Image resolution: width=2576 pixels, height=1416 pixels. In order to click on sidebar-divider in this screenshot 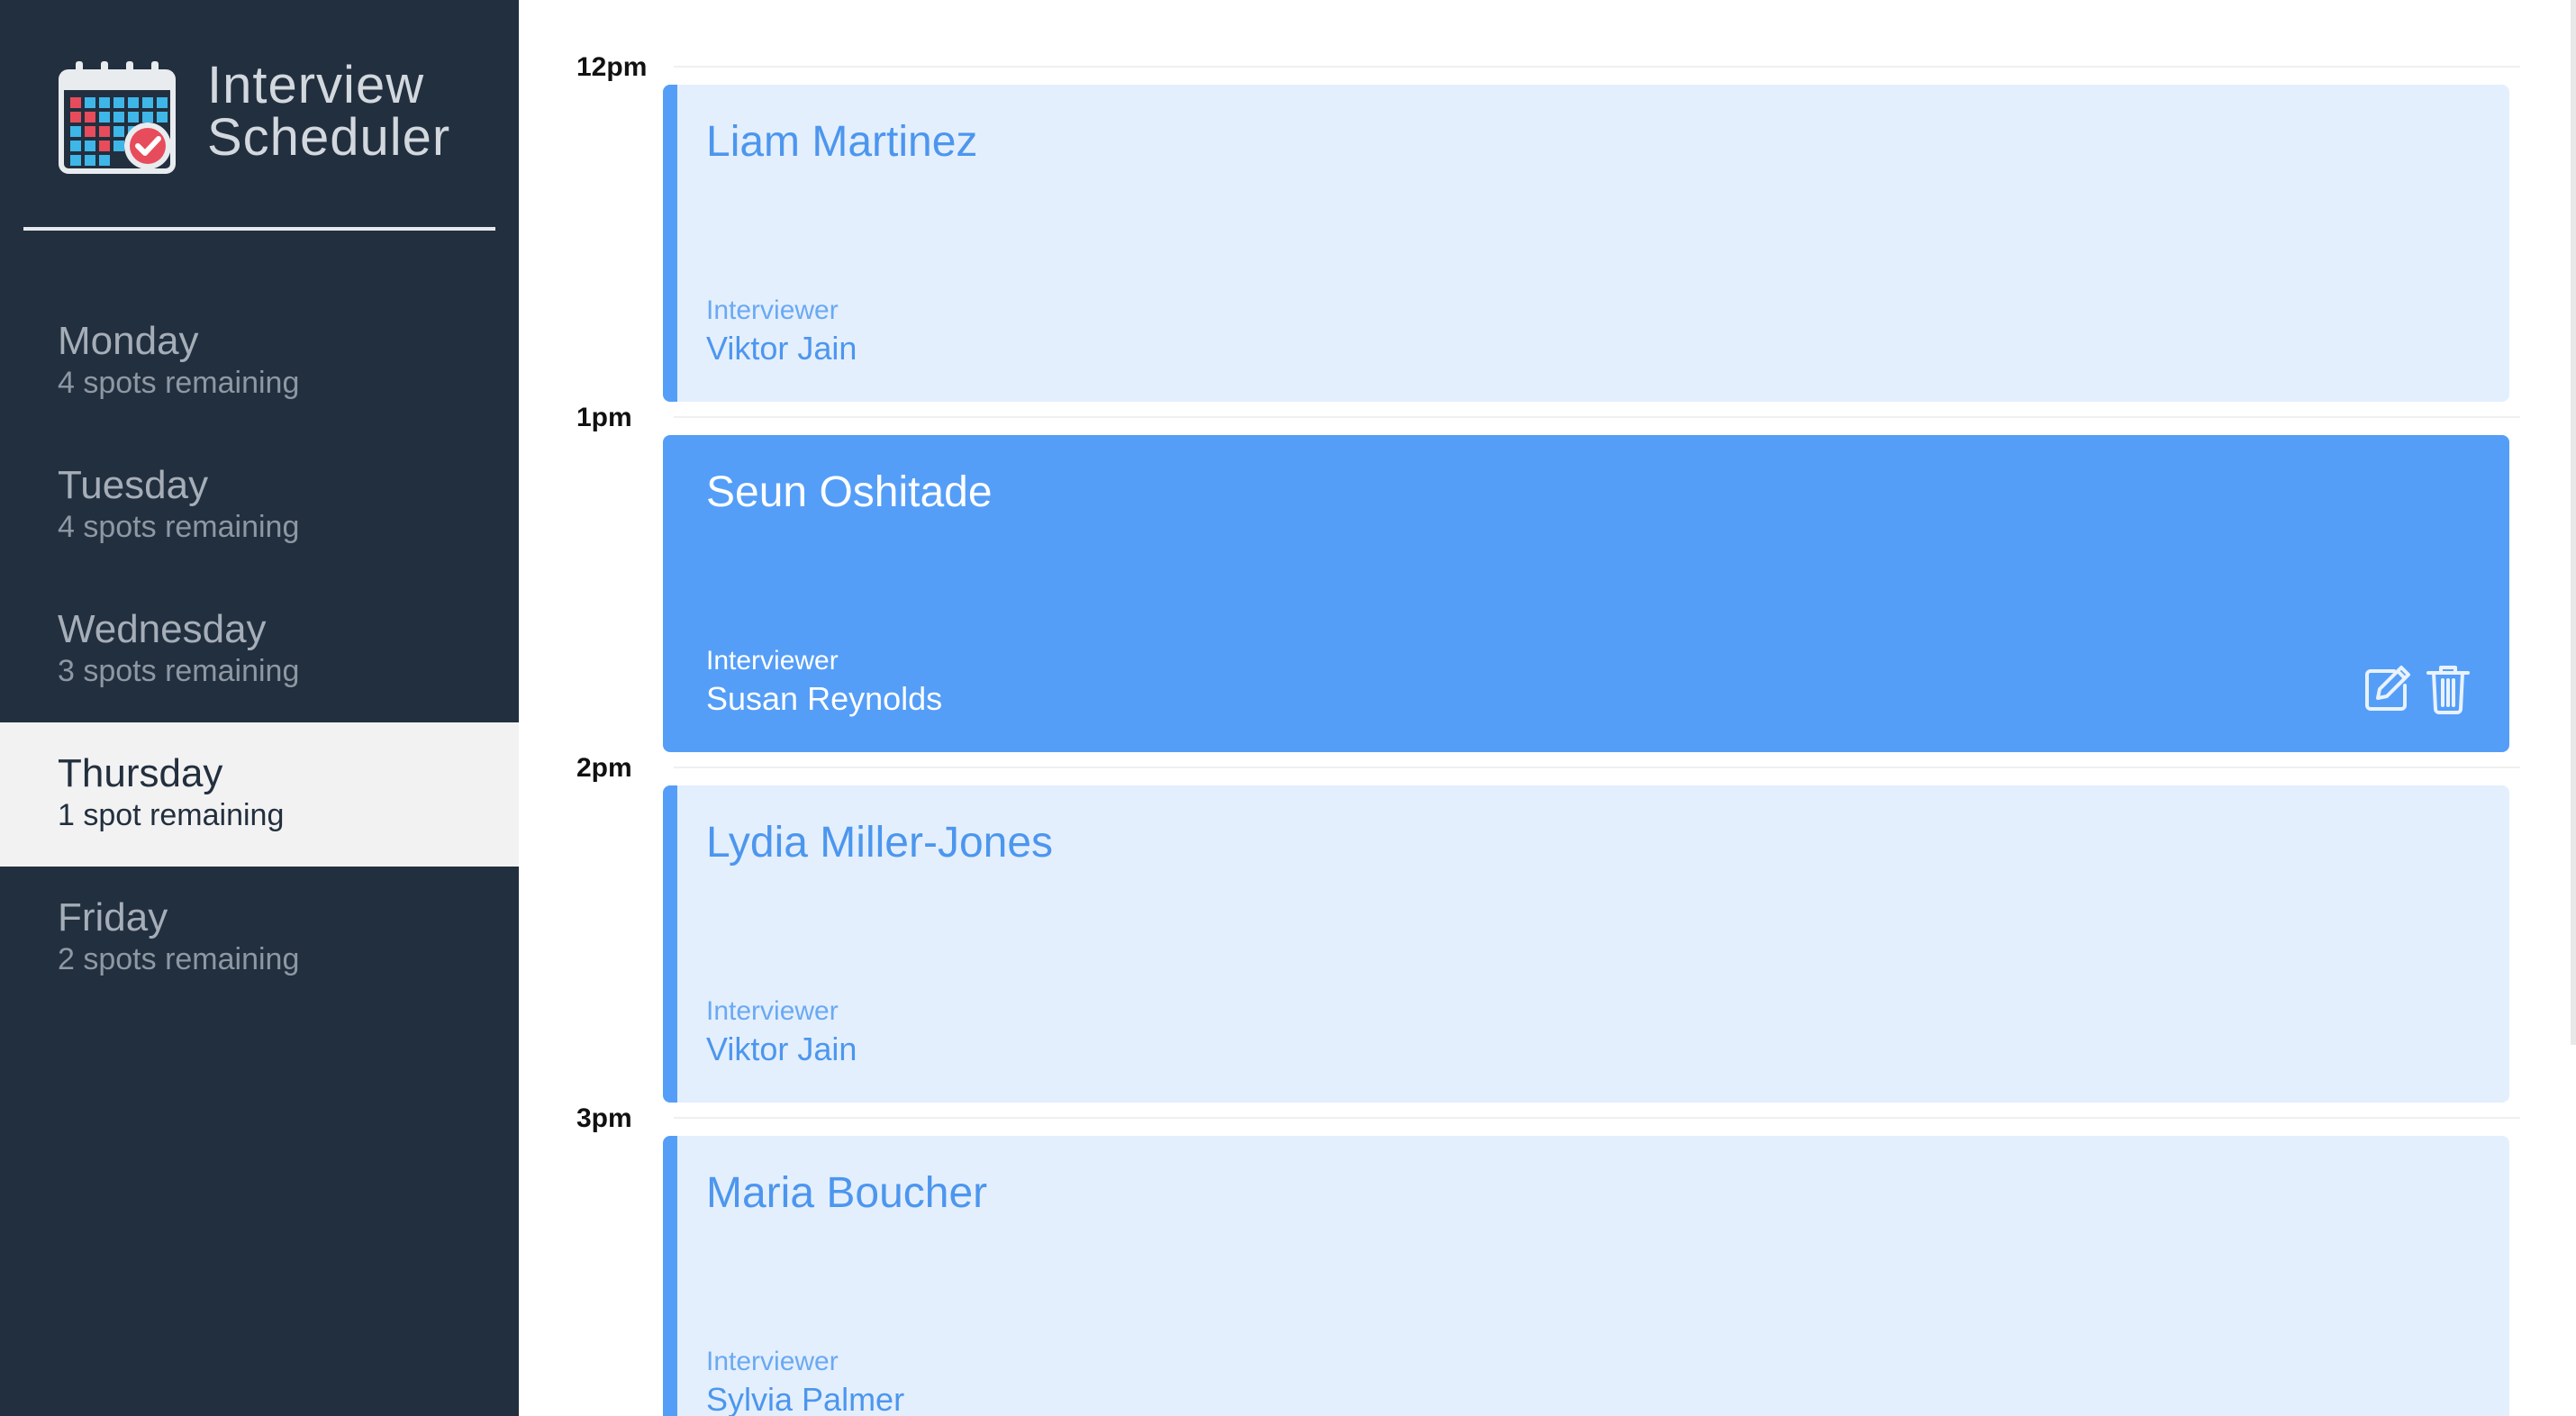, I will do `click(259, 229)`.